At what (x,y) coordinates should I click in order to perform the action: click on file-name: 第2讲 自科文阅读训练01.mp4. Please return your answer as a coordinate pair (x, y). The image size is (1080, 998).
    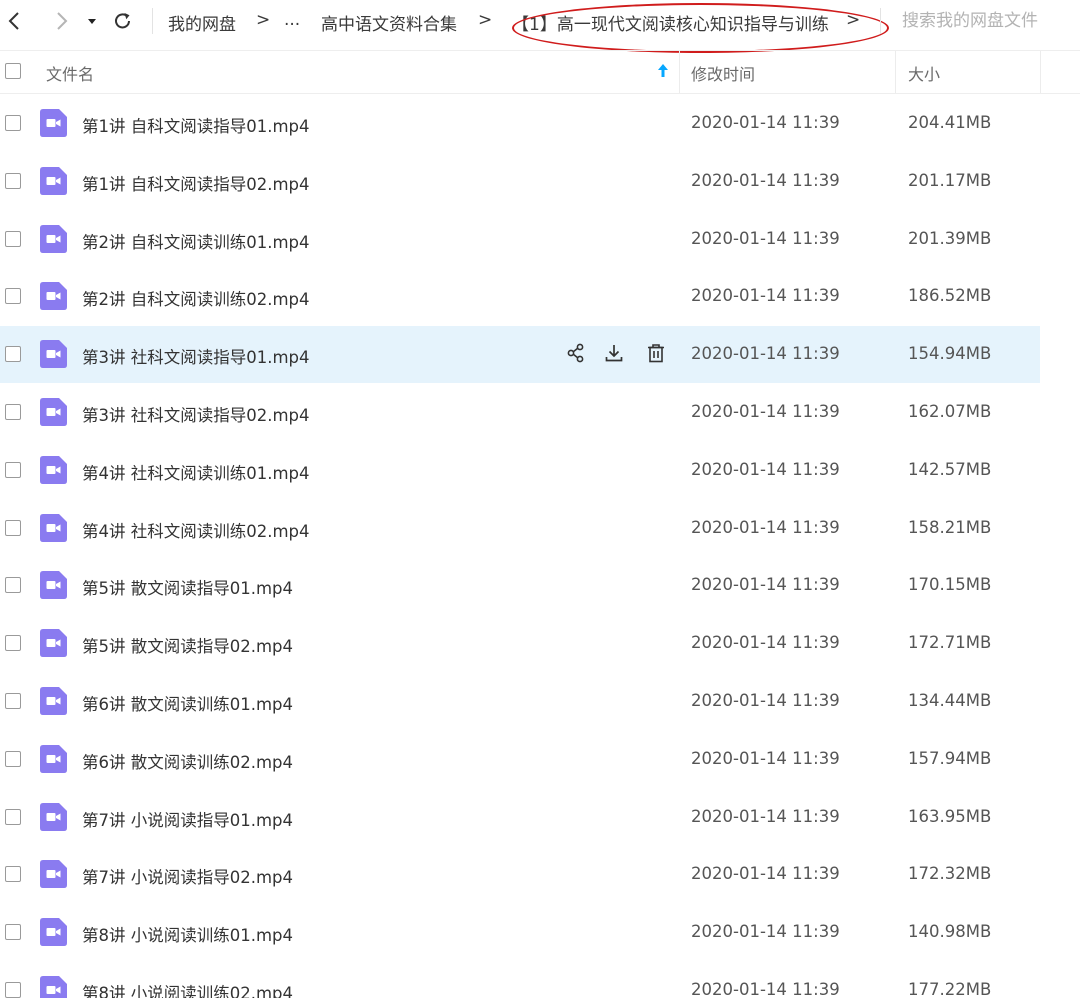
    Looking at the image, I should click on (196, 241).